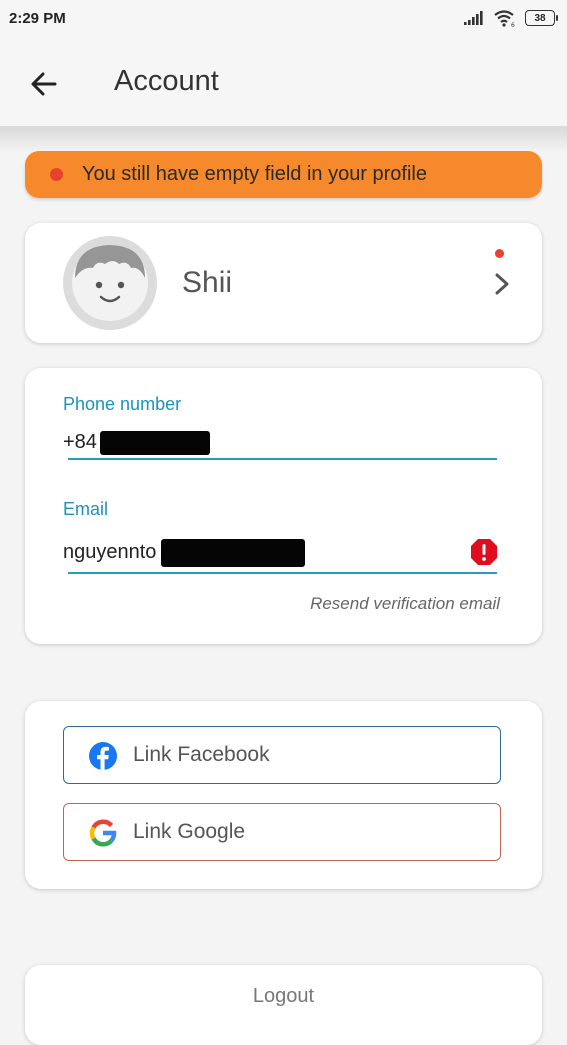  I want to click on email-value: nguyennto, so click(110, 552).